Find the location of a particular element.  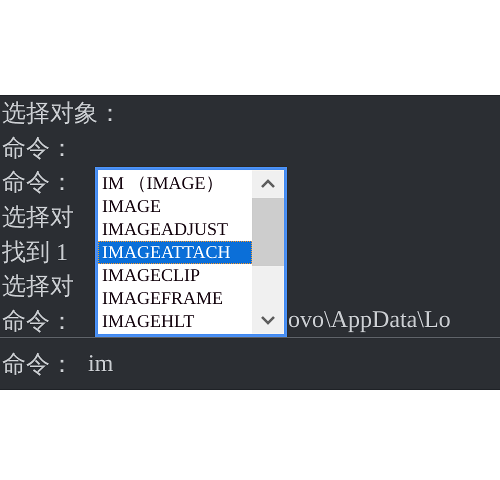

history-line: 找到 1 is located at coordinates (34, 253).